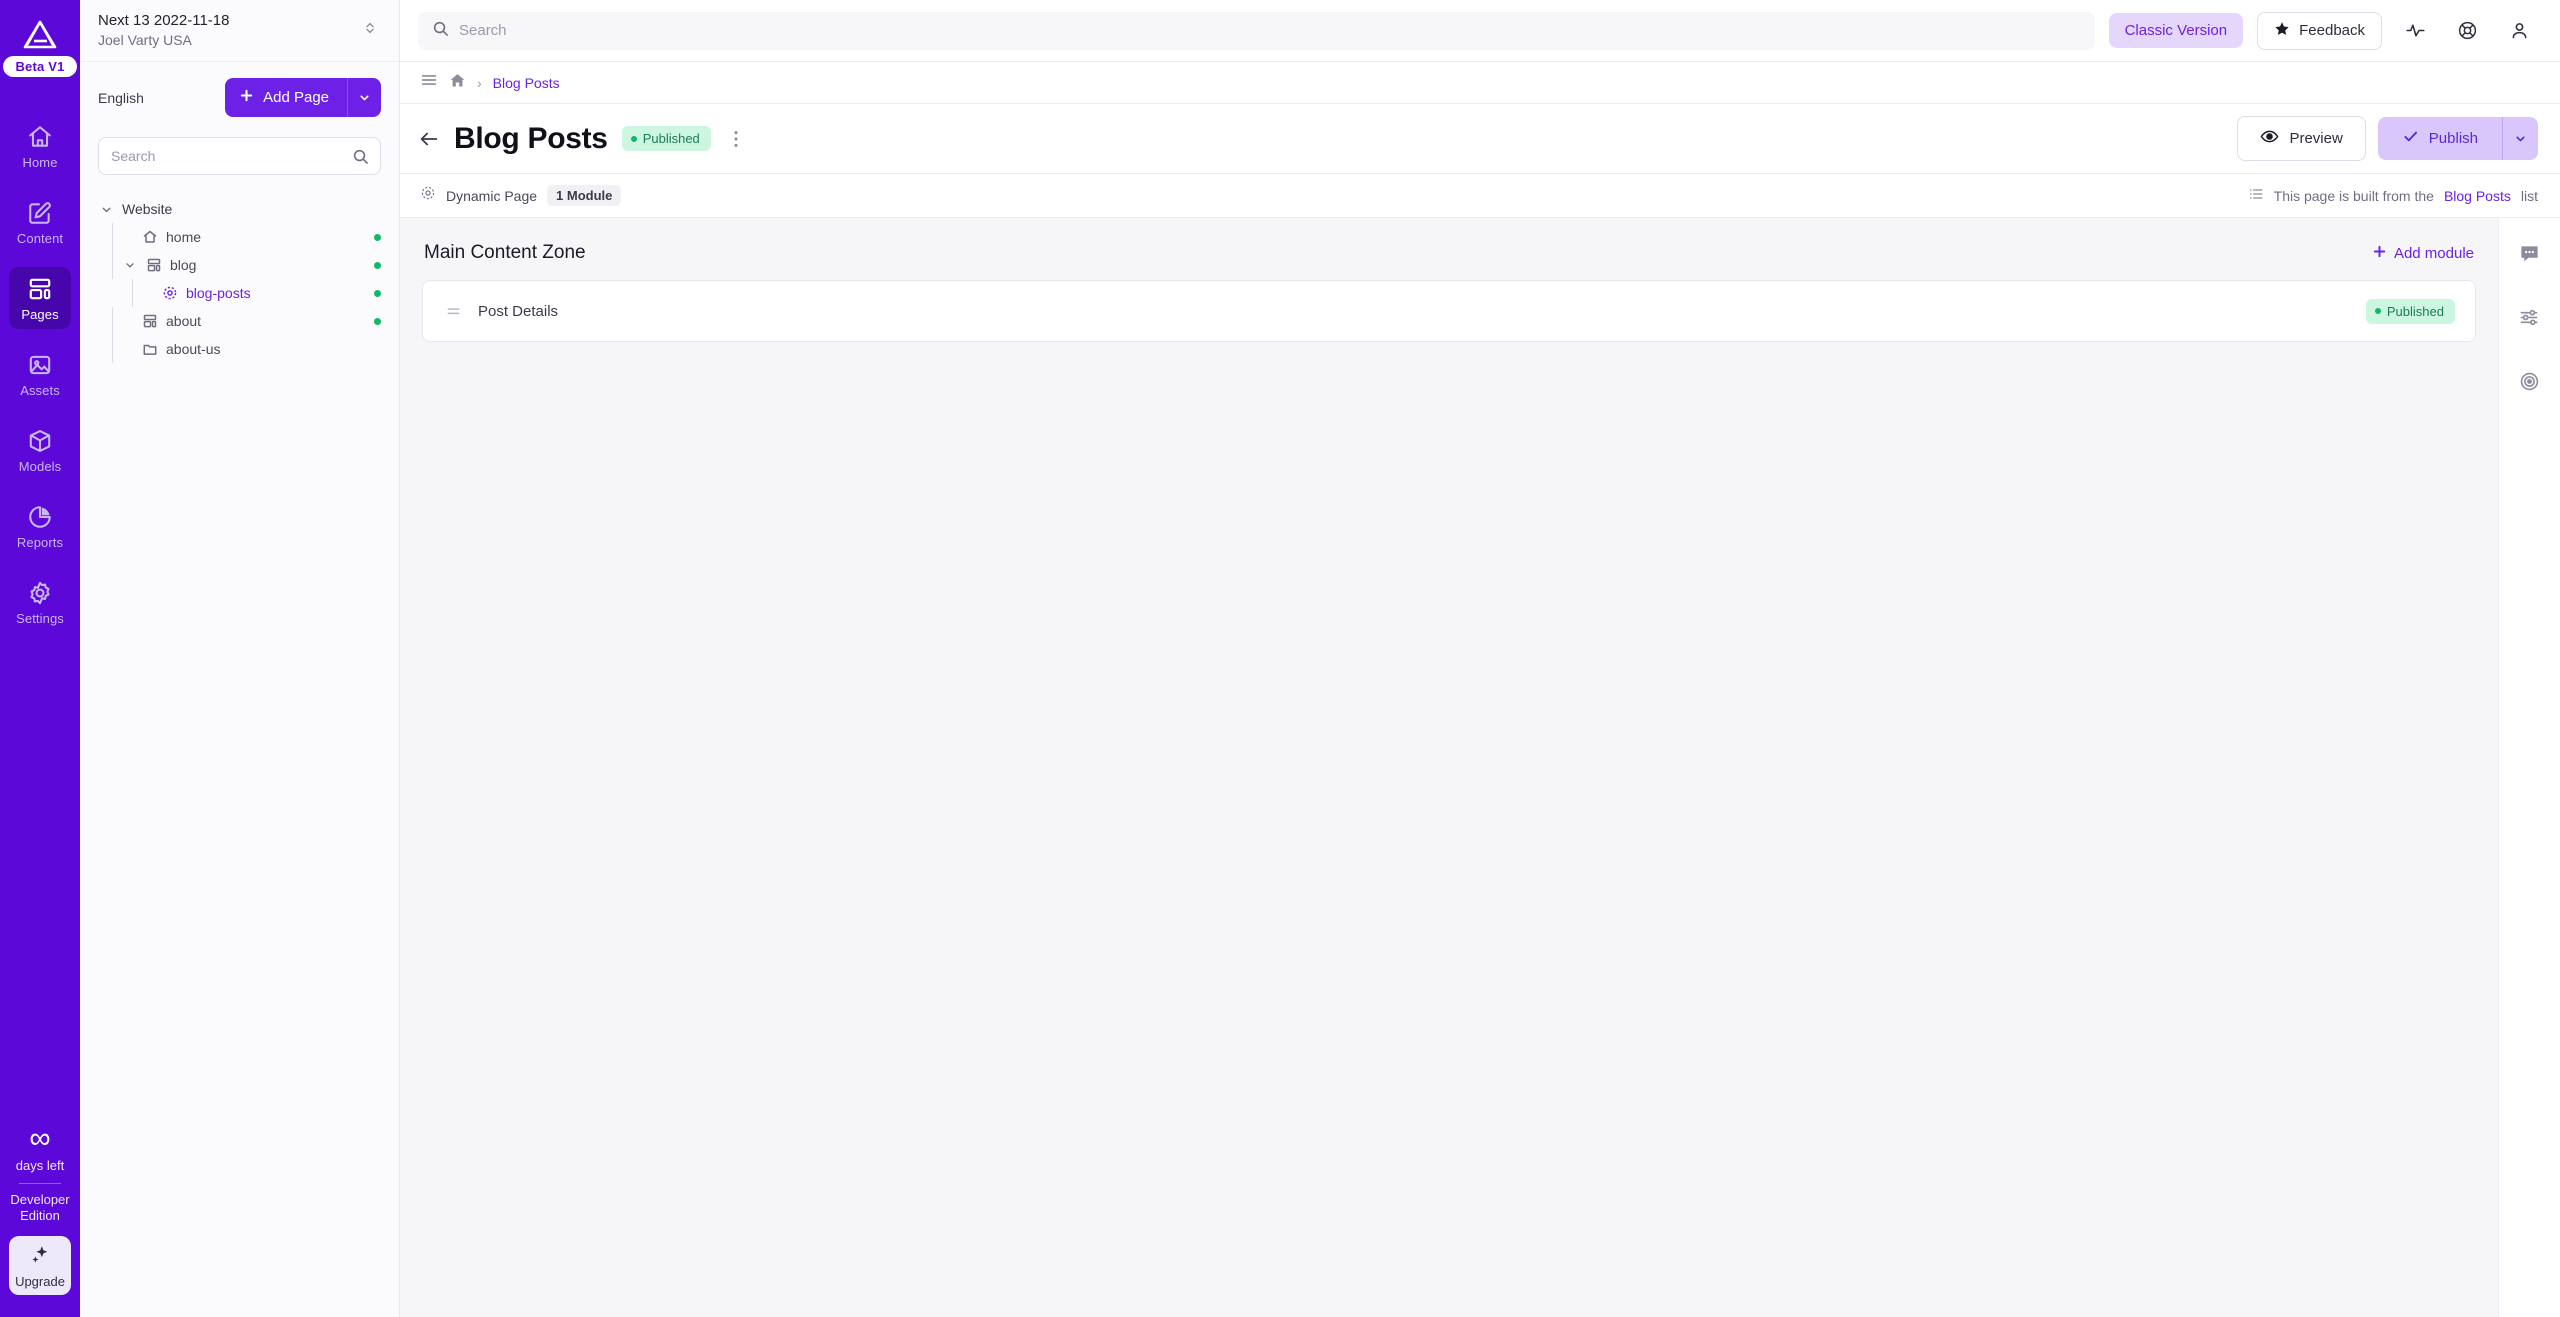 The width and height of the screenshot is (2560, 1317). What do you see at coordinates (518, 311) in the screenshot?
I see `module-name: Post Details` at bounding box center [518, 311].